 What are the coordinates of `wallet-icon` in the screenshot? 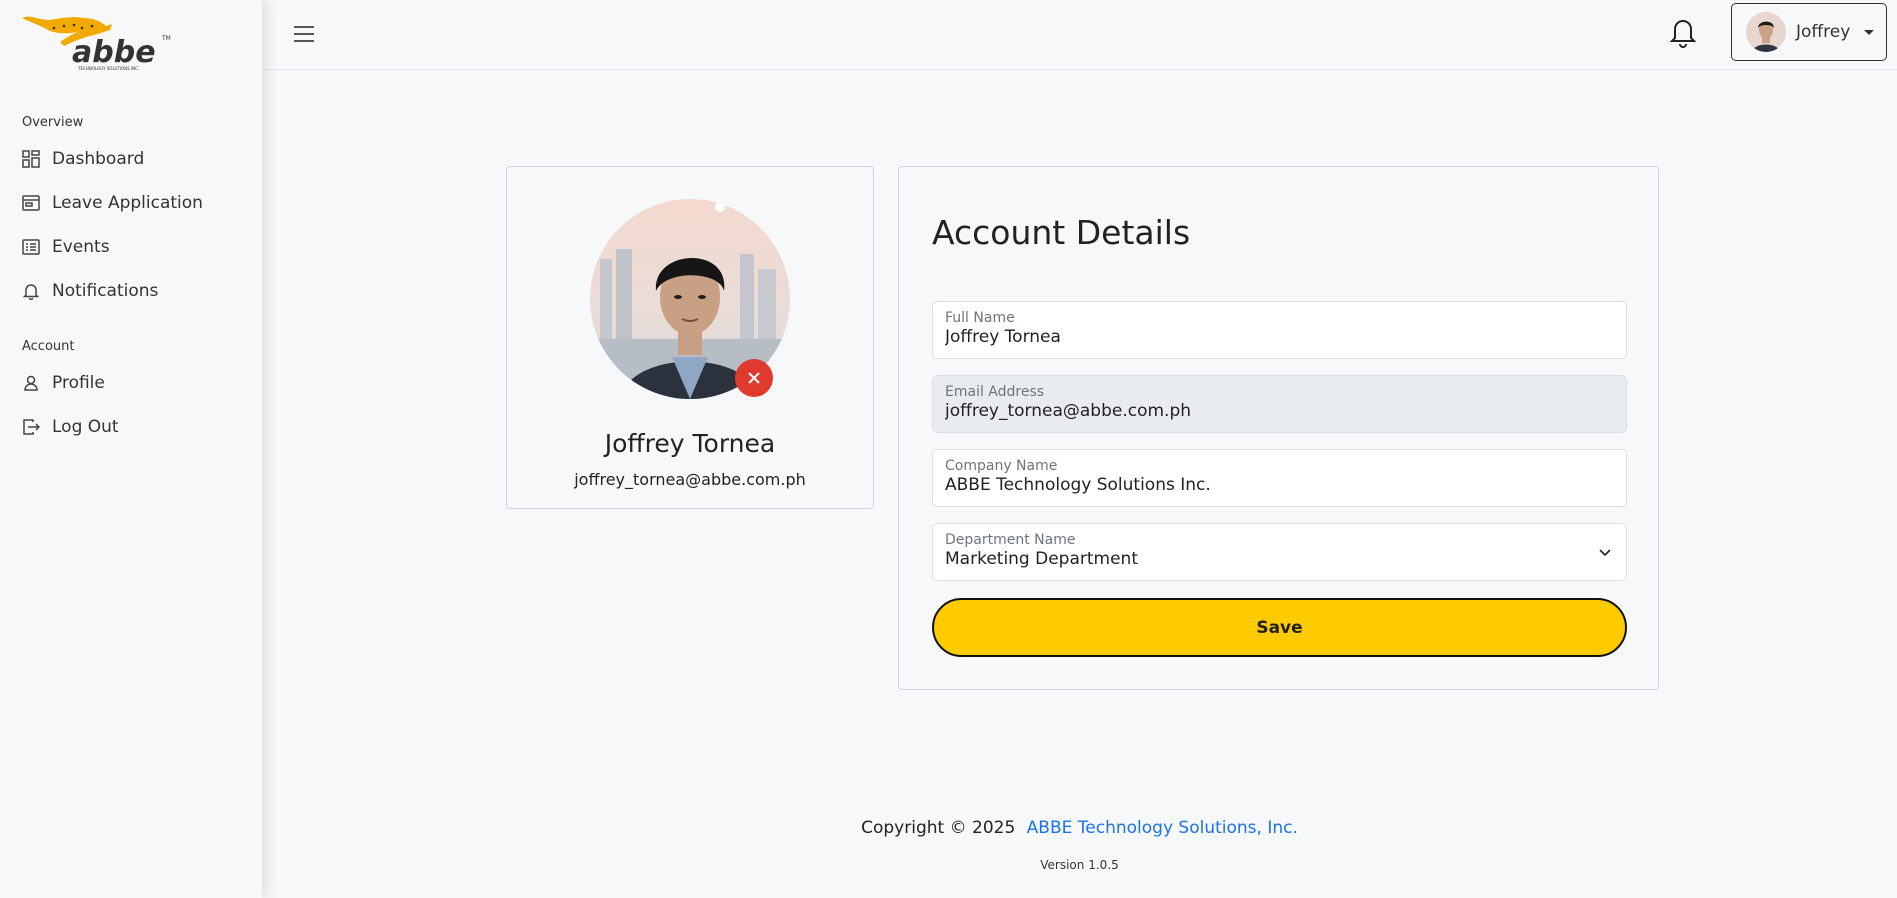 It's located at (31, 203).